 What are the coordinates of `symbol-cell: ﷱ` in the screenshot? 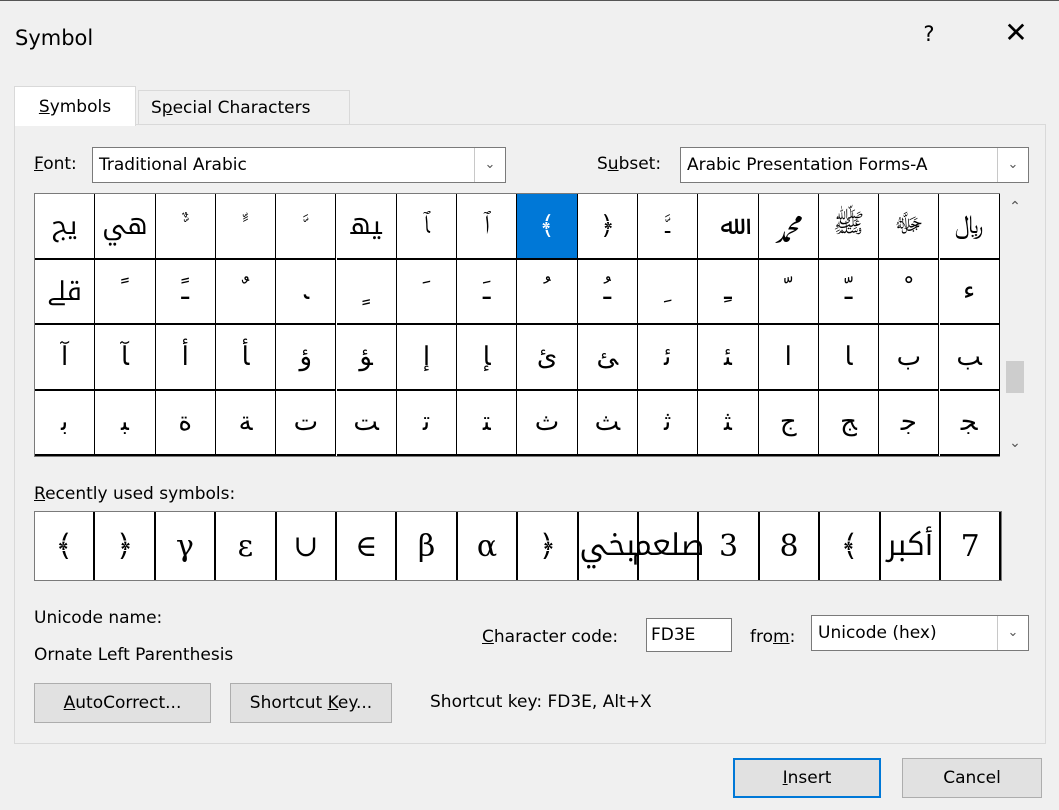 It's located at (65, 292).